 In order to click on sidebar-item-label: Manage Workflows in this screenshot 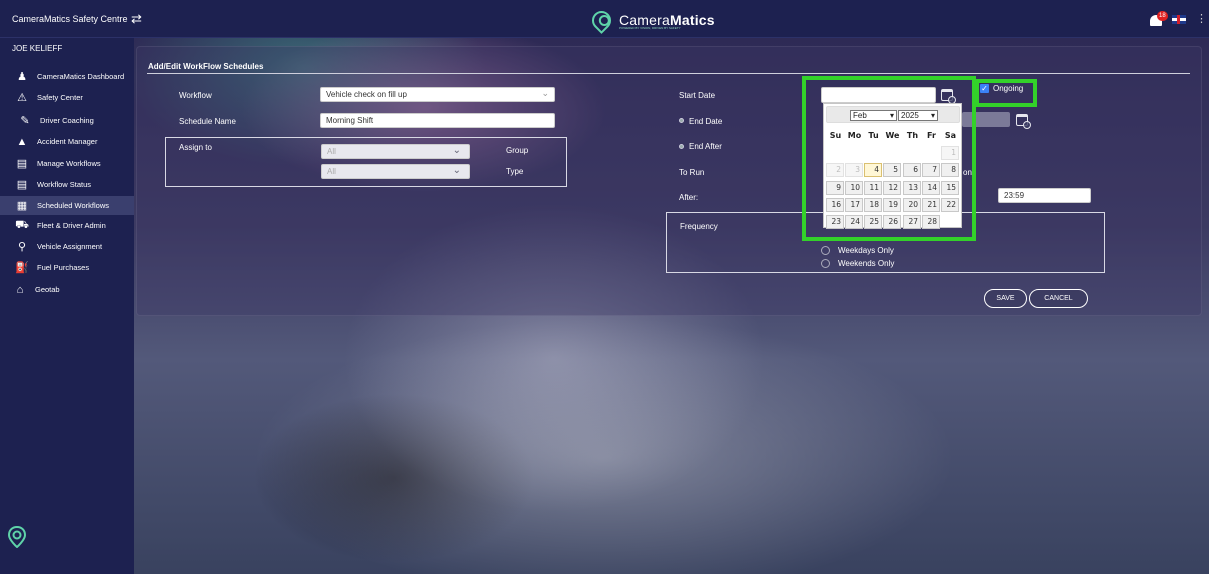, I will do `click(69, 163)`.